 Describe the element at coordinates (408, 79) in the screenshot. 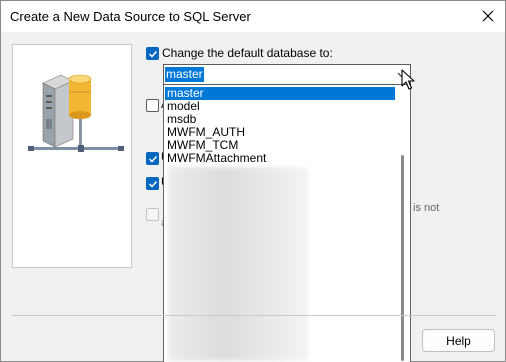

I see `mouse-cursor-icon` at that location.